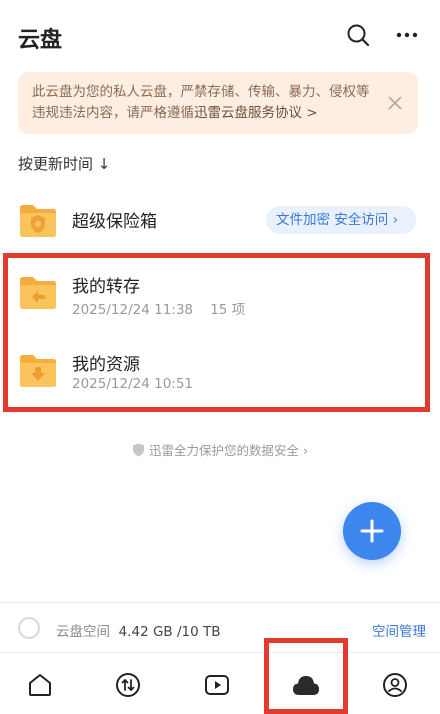  Describe the element at coordinates (114, 222) in the screenshot. I see `vault-title: 超级保险箱` at that location.